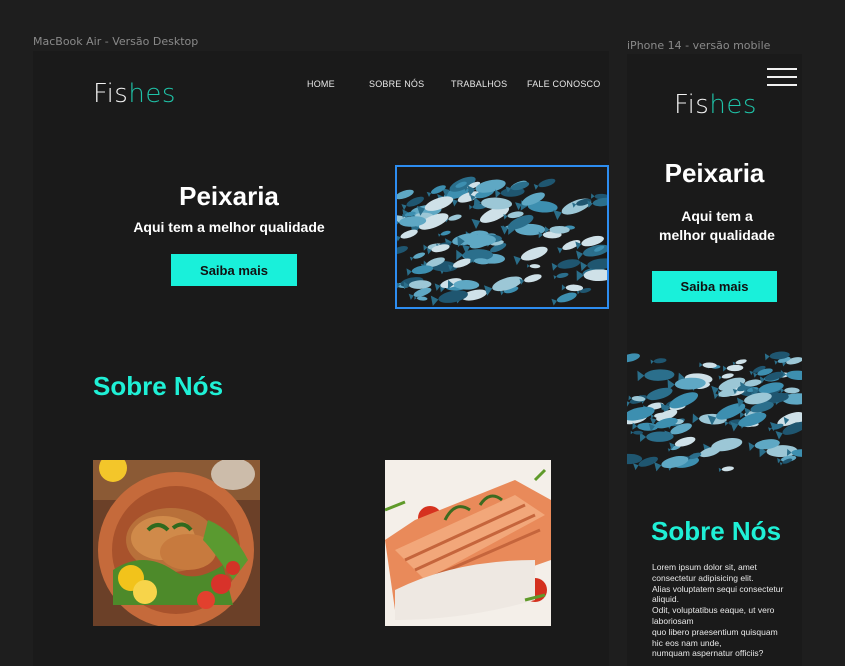 The height and width of the screenshot is (666, 845). Describe the element at coordinates (733, 105) in the screenshot. I see `mobile-logo-part-2: hes` at that location.